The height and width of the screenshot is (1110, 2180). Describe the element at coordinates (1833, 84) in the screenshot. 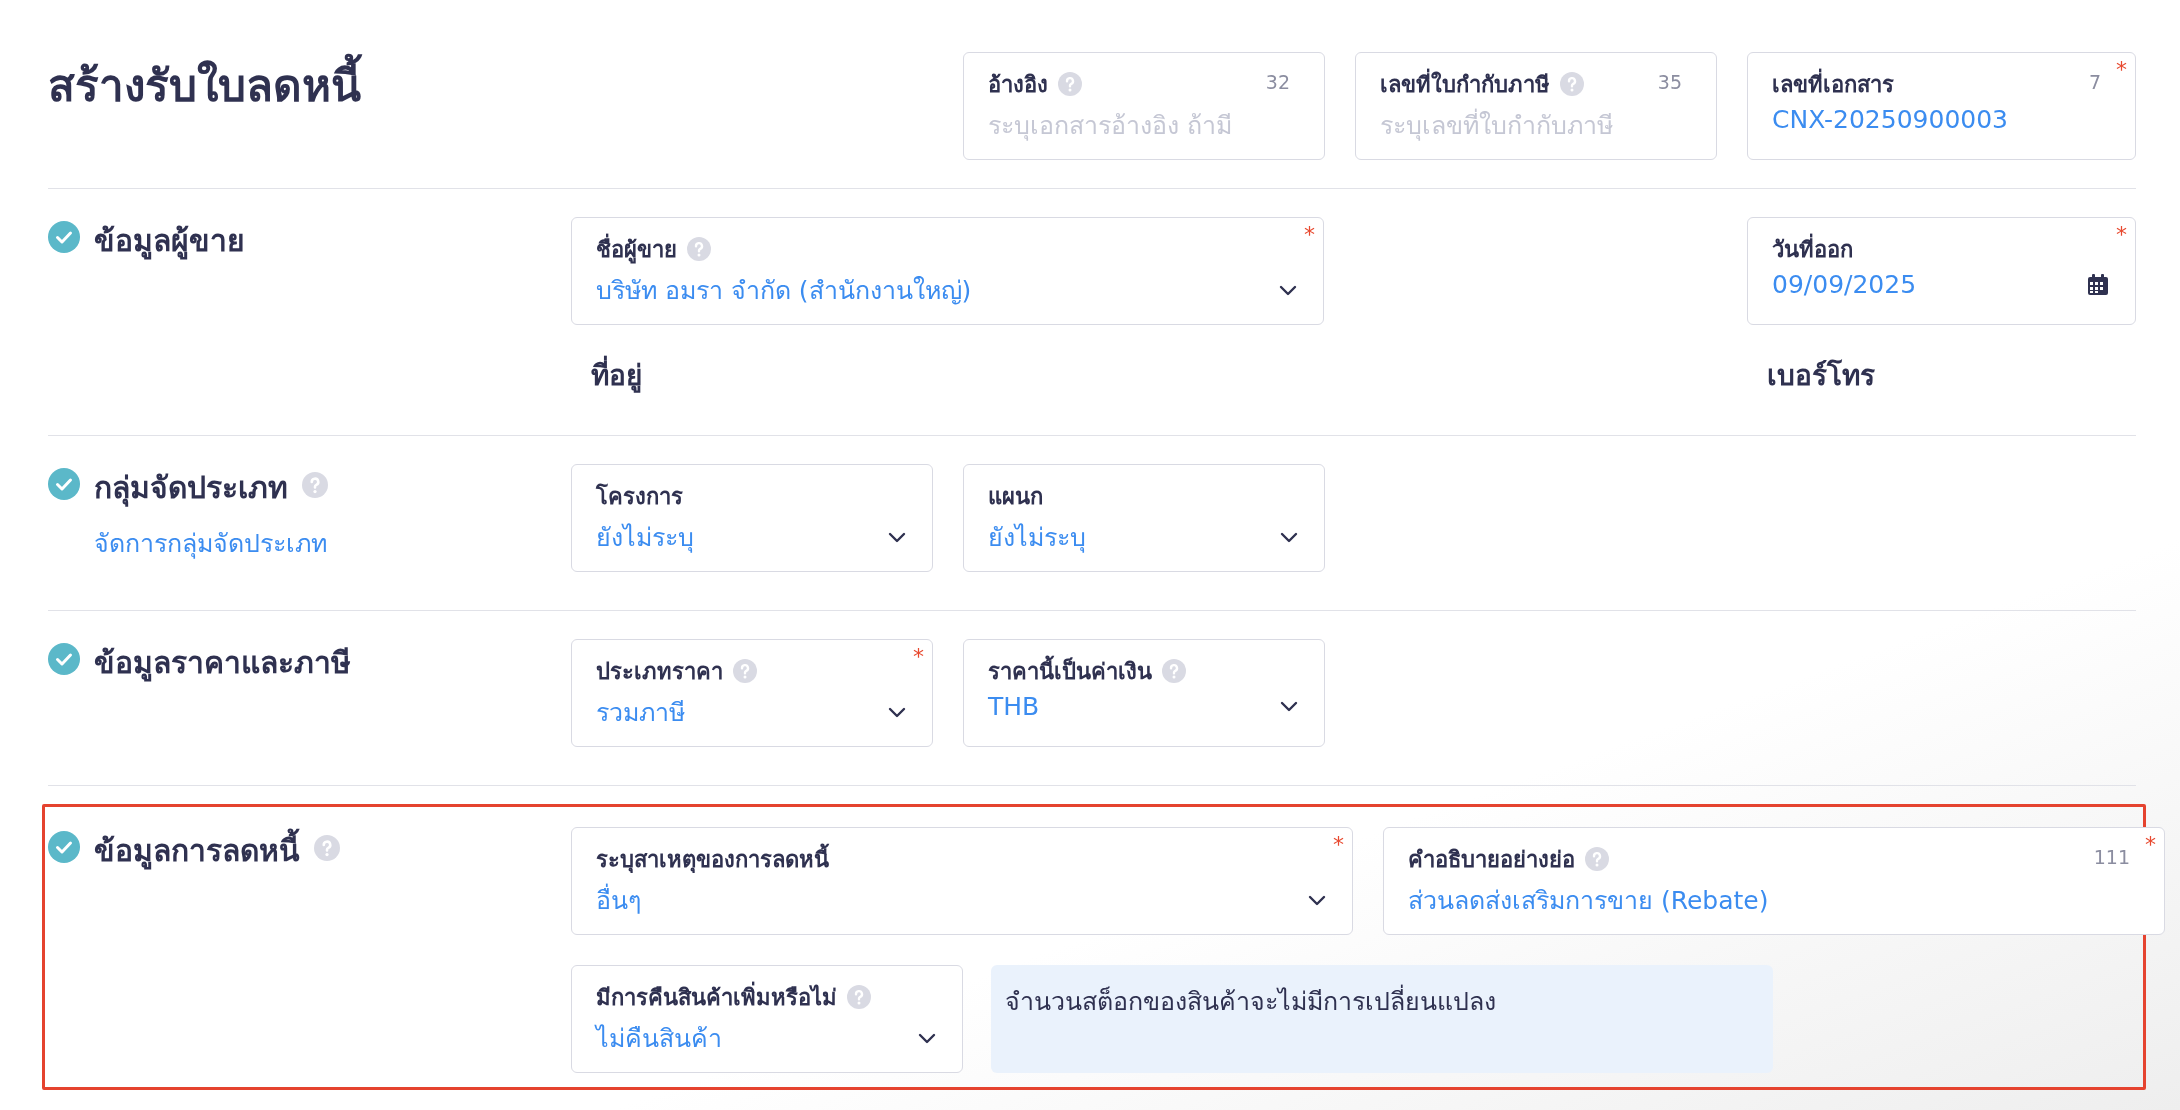

I see `field-label: เลขที่เอกสาร` at that location.